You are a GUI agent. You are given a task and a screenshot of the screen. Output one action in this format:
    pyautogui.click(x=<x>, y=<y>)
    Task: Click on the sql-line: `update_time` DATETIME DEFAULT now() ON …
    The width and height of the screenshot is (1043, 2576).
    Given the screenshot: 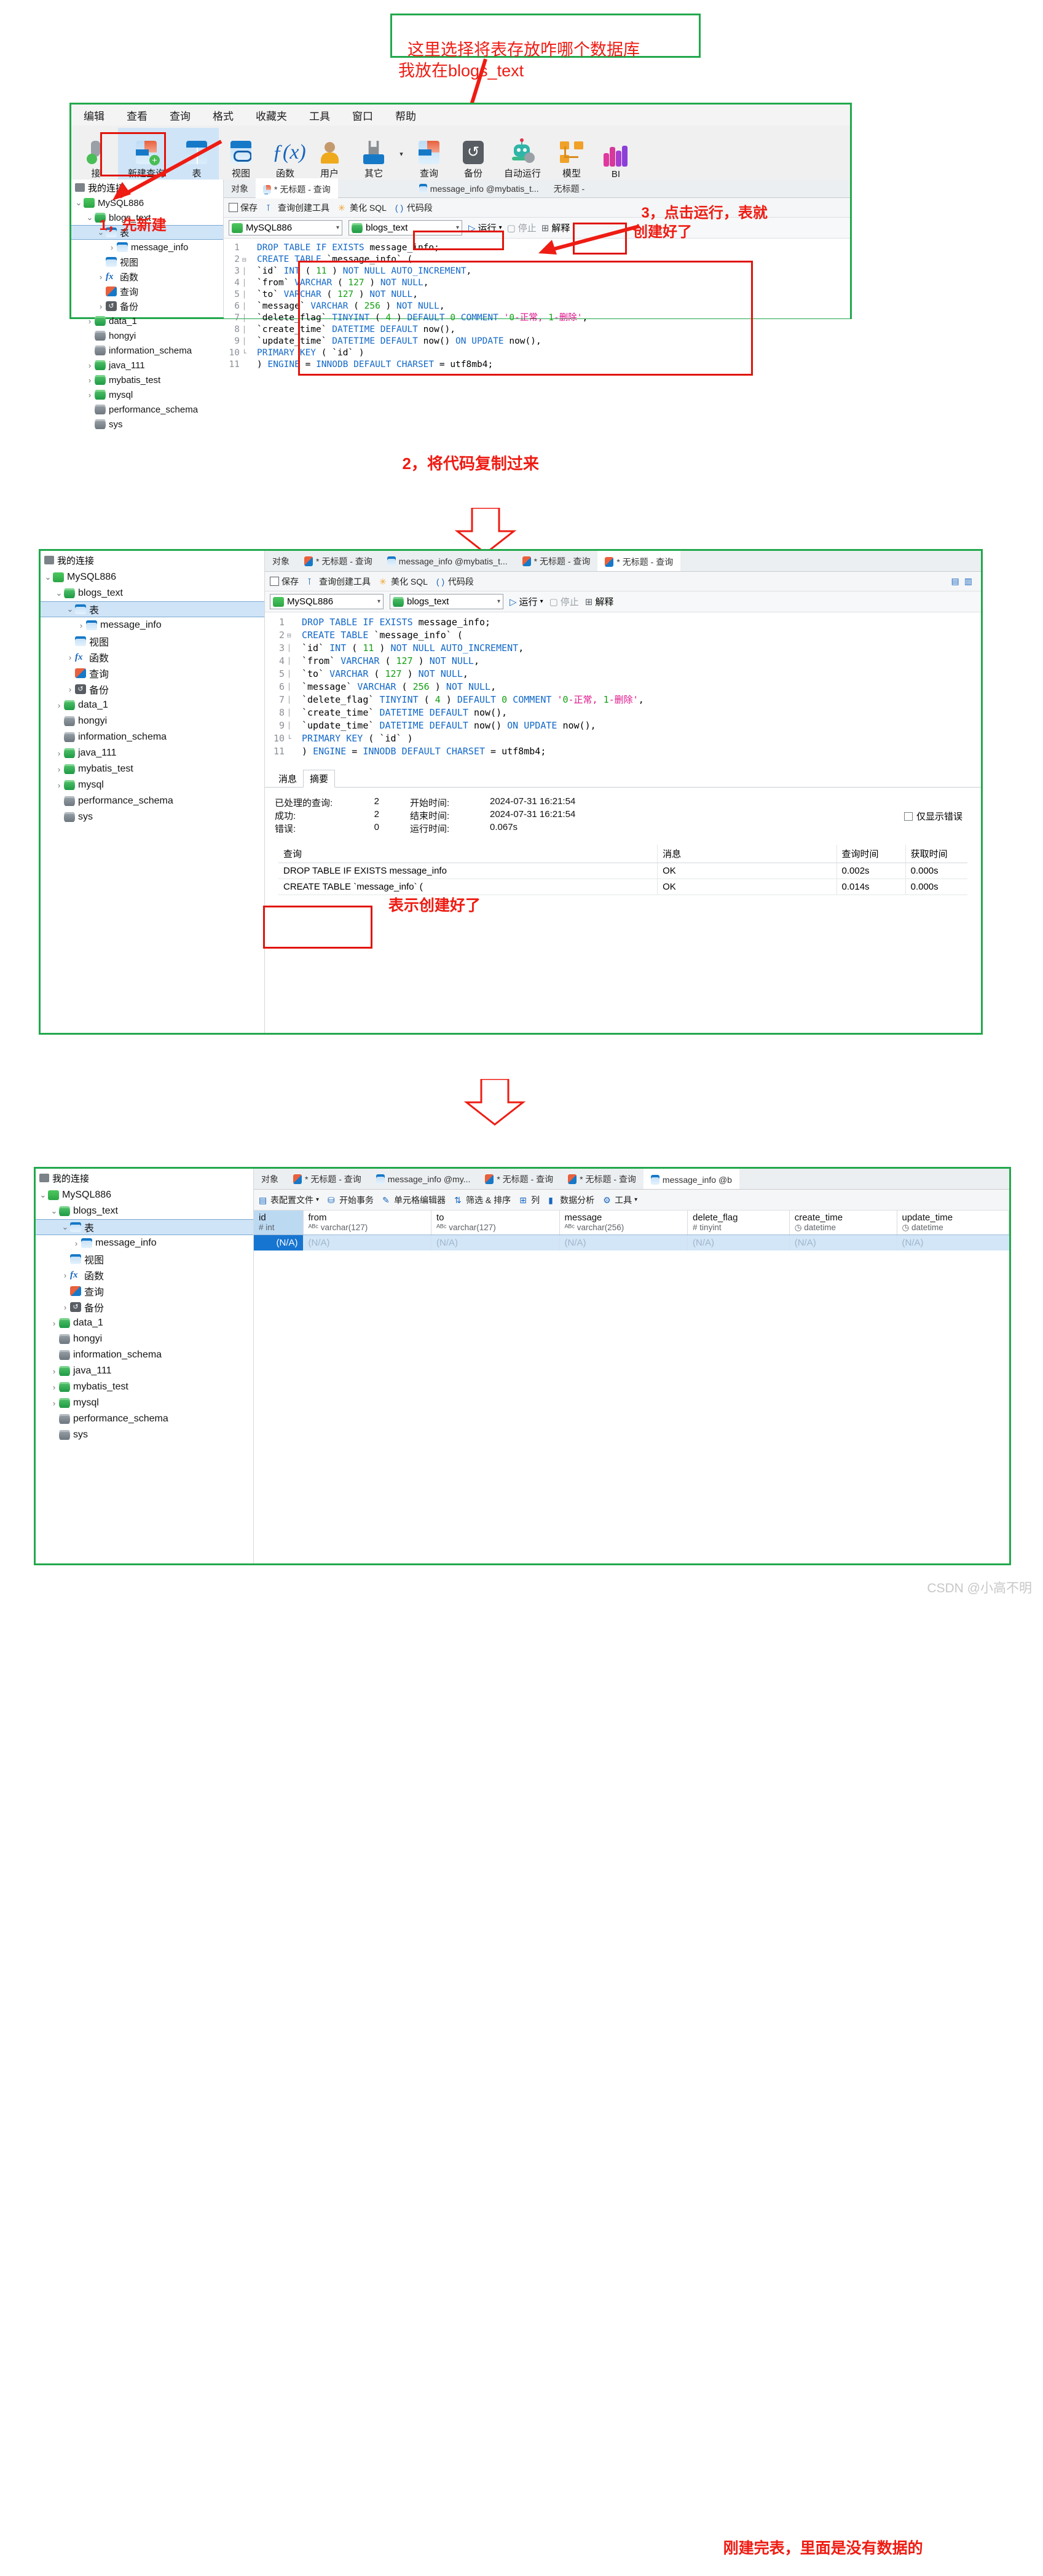 What is the action you would take?
    pyautogui.click(x=422, y=341)
    